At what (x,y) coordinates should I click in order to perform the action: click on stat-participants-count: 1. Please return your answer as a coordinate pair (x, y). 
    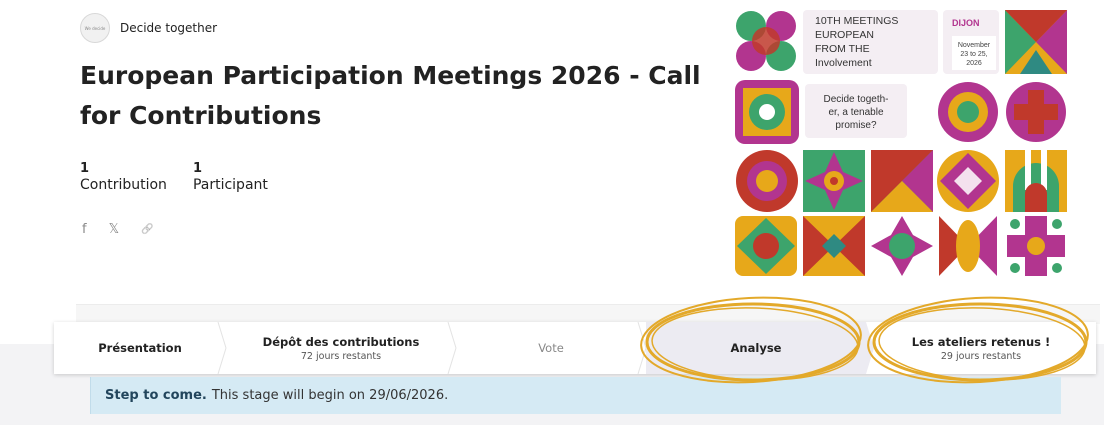
    Looking at the image, I should click on (197, 168).